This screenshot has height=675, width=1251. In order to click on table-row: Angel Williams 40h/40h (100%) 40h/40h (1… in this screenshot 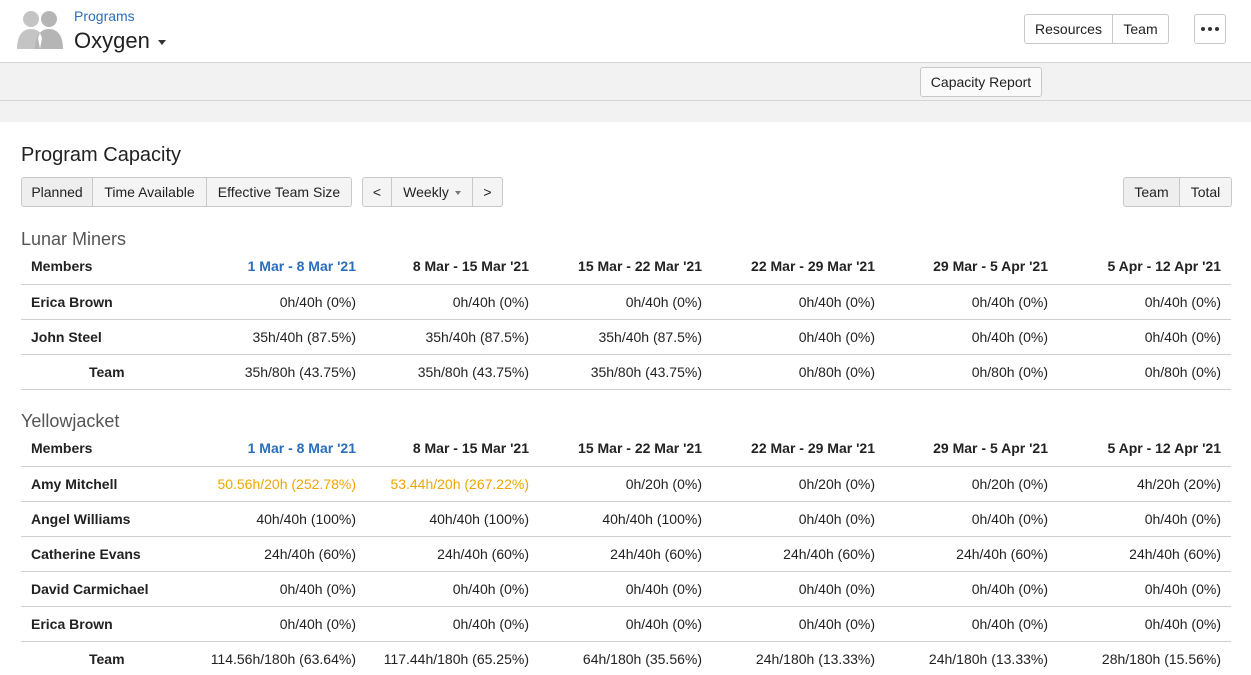, I will do `click(626, 519)`.